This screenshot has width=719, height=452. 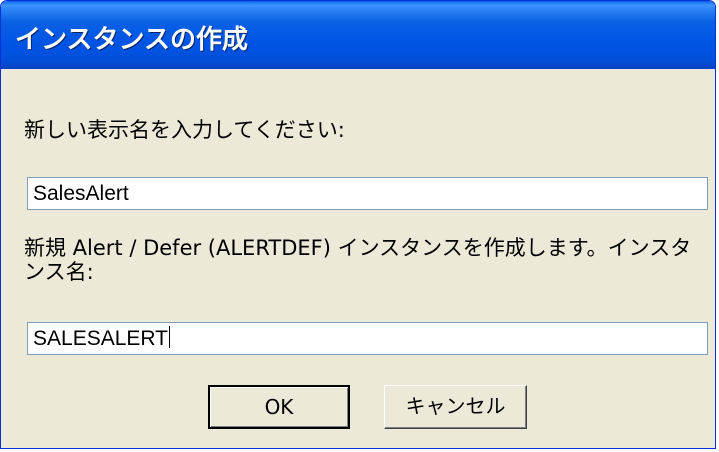 What do you see at coordinates (170, 337) in the screenshot?
I see `text-caret` at bounding box center [170, 337].